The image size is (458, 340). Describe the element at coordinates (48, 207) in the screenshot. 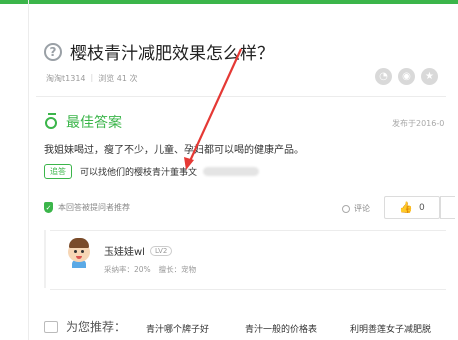

I see `shield-check-icon: ✓` at that location.